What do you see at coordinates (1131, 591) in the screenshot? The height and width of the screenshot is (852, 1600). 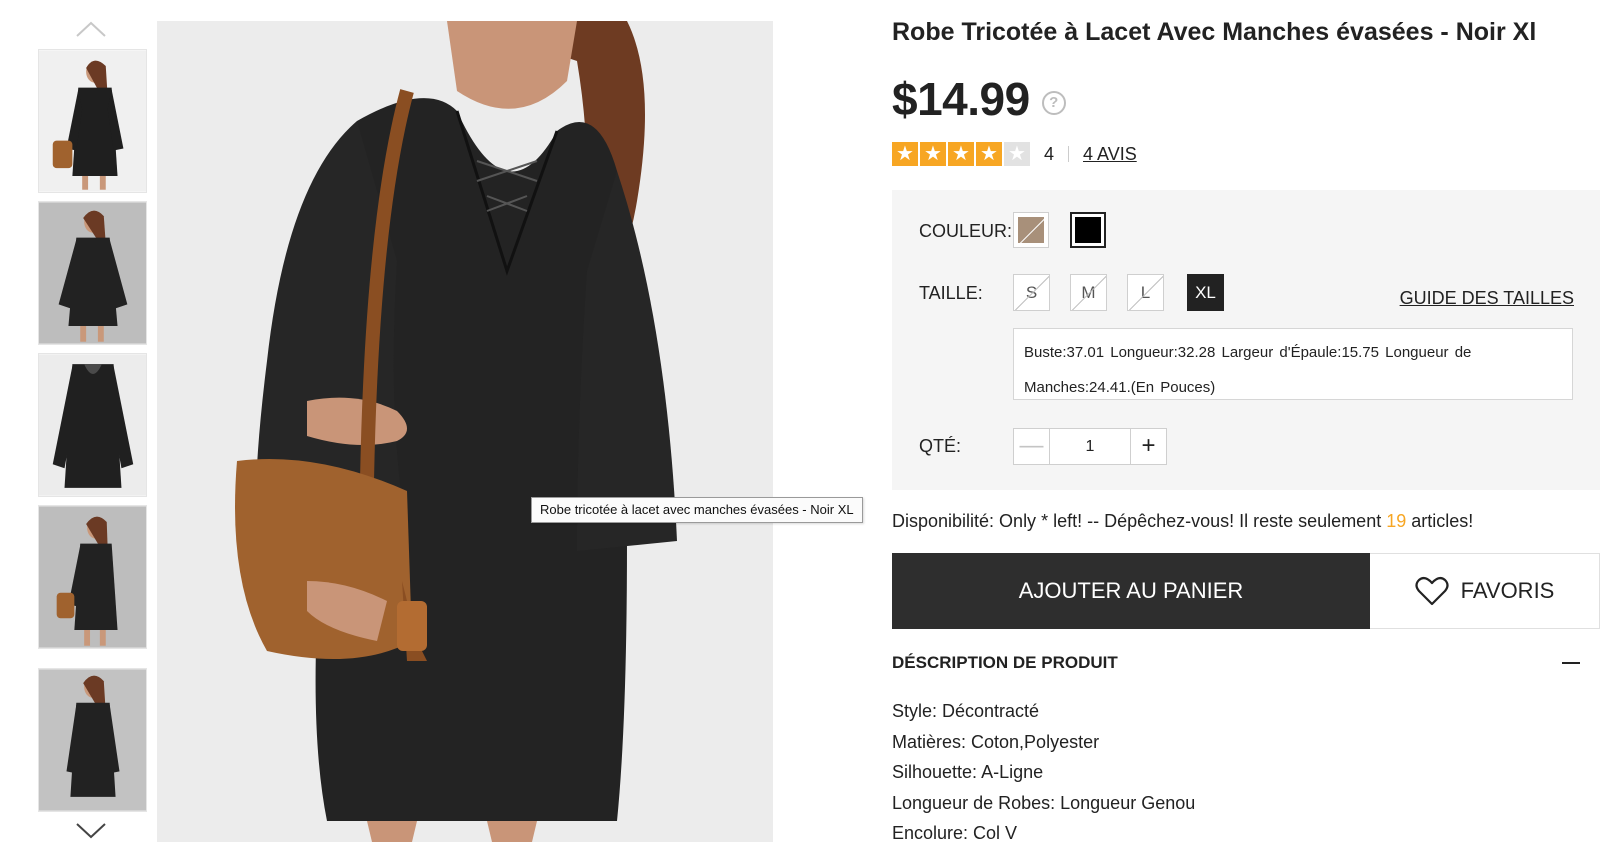 I see `add-to-cart-button: AJOUTER AU PANIER` at bounding box center [1131, 591].